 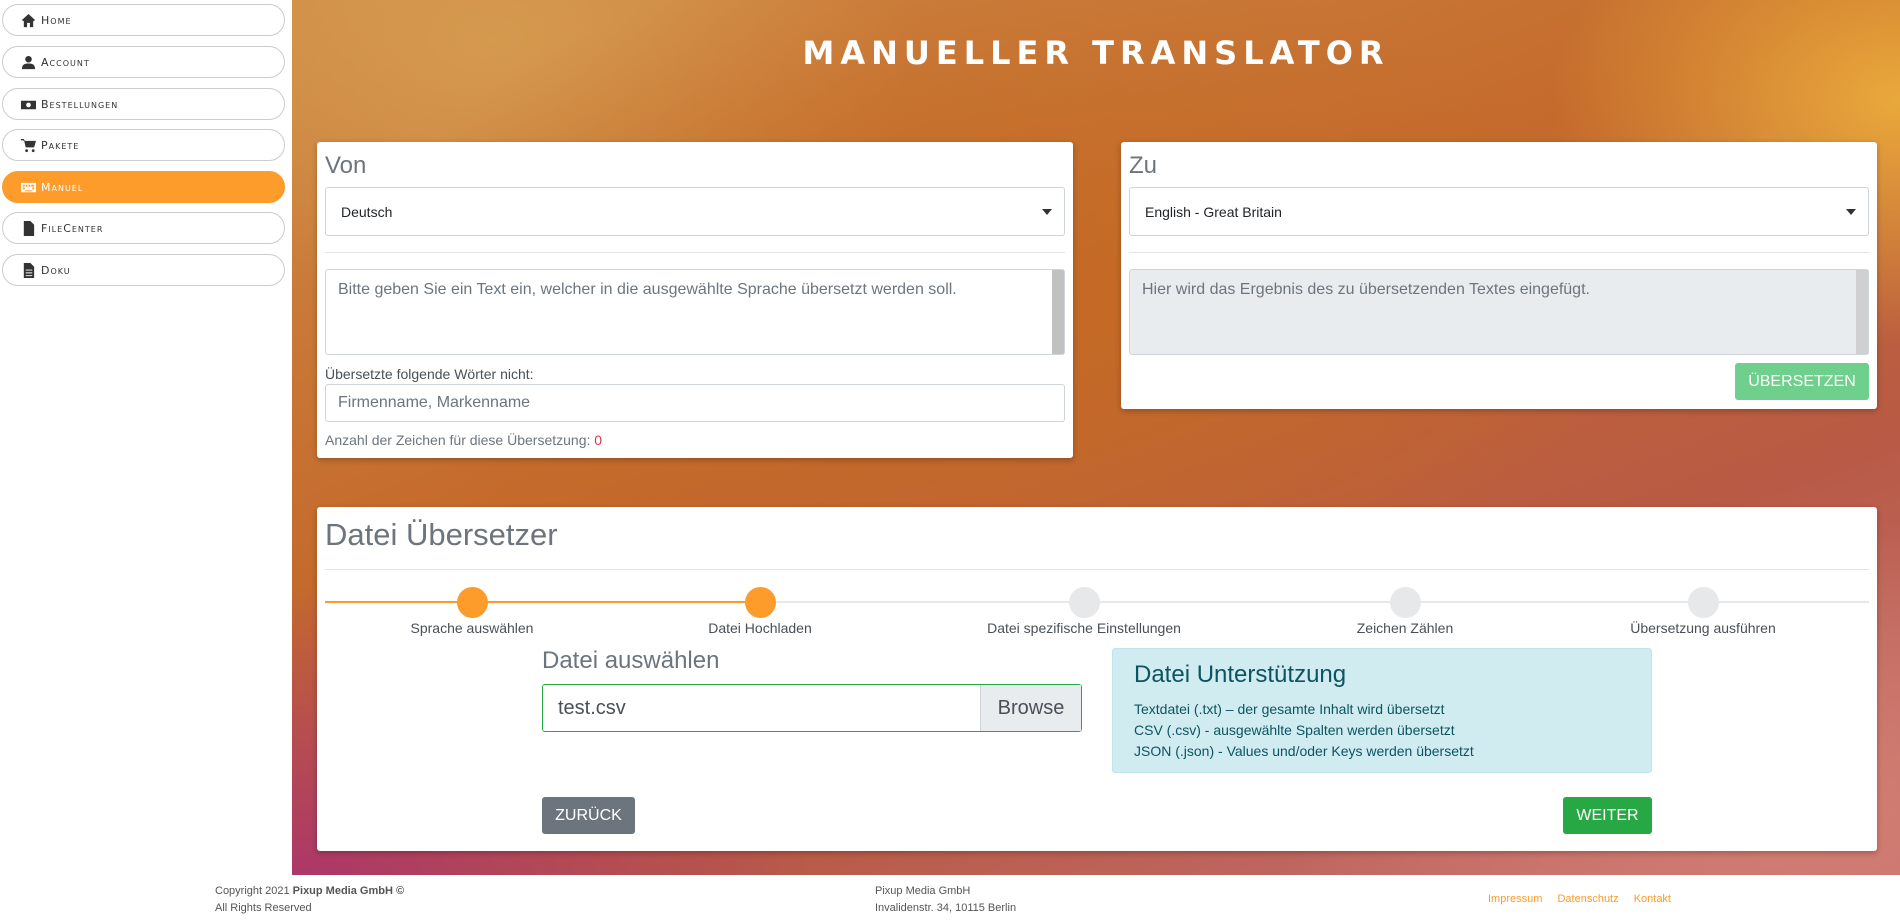 I want to click on browse-button: Browse, so click(x=1030, y=708).